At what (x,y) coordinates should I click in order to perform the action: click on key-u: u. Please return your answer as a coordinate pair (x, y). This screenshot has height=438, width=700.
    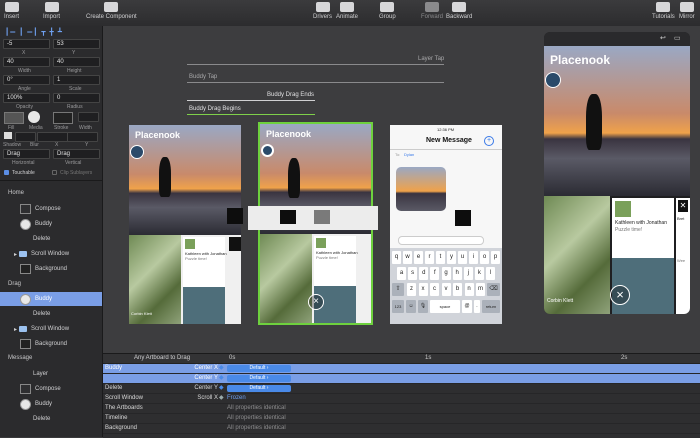
    Looking at the image, I should click on (462, 257).